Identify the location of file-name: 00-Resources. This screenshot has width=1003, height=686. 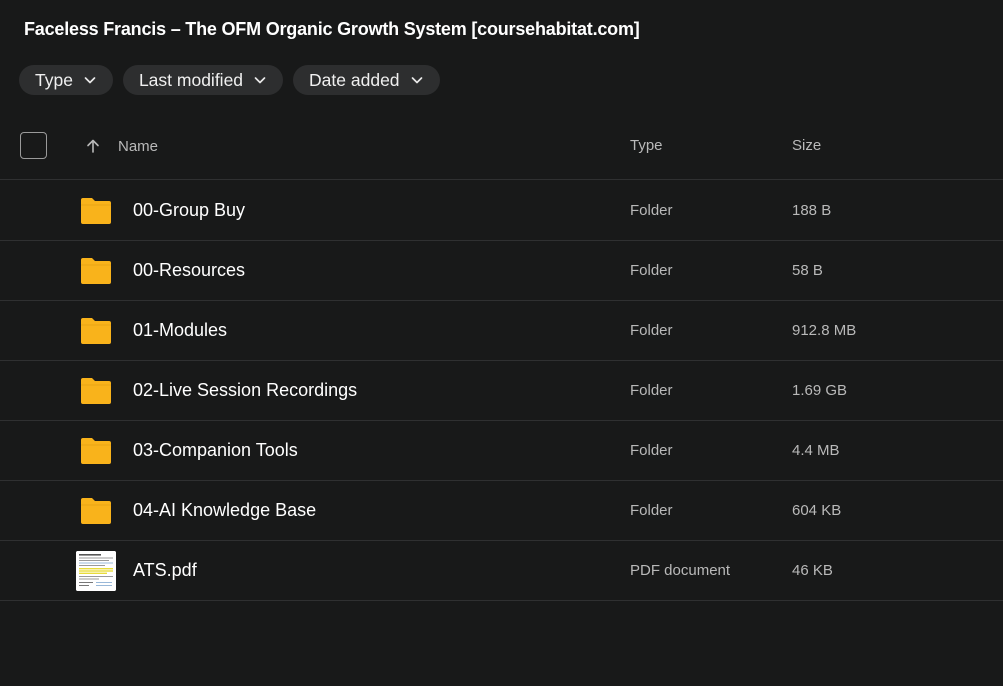
(189, 270).